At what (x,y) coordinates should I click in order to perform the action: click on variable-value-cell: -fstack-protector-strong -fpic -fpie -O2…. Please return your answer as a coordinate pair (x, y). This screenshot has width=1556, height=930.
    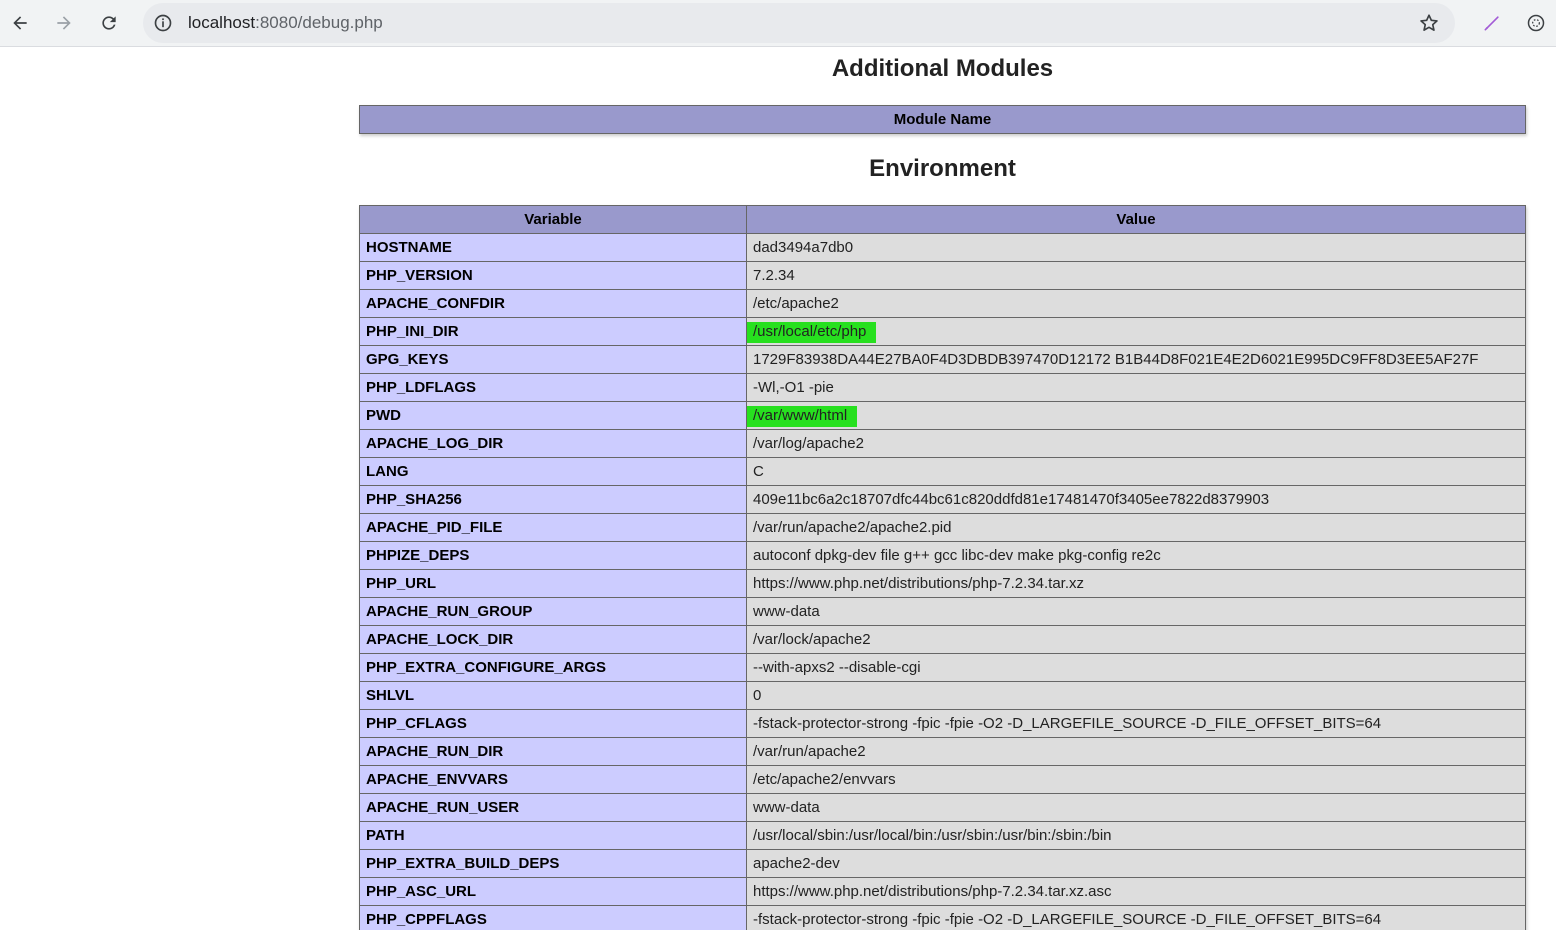
    Looking at the image, I should click on (1136, 723).